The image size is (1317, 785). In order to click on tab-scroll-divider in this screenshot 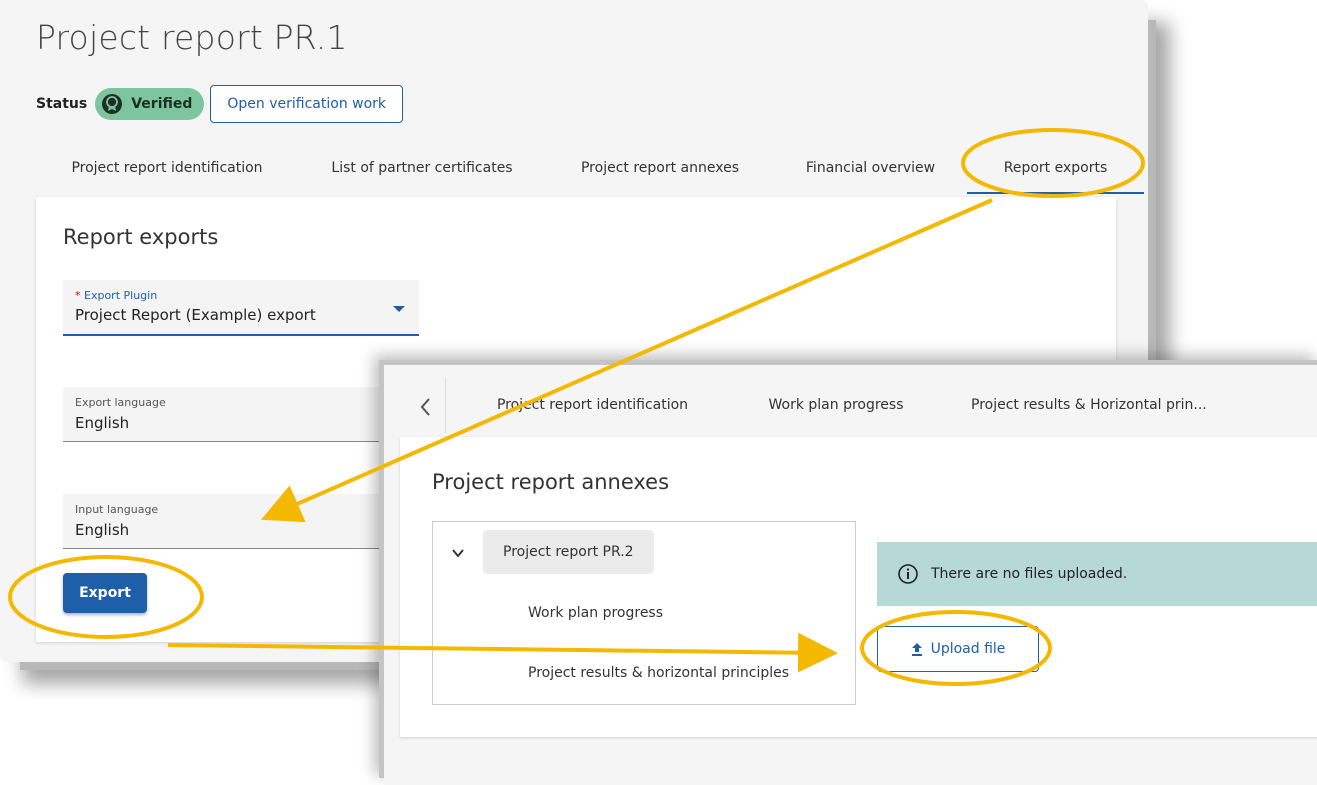, I will do `click(445, 405)`.